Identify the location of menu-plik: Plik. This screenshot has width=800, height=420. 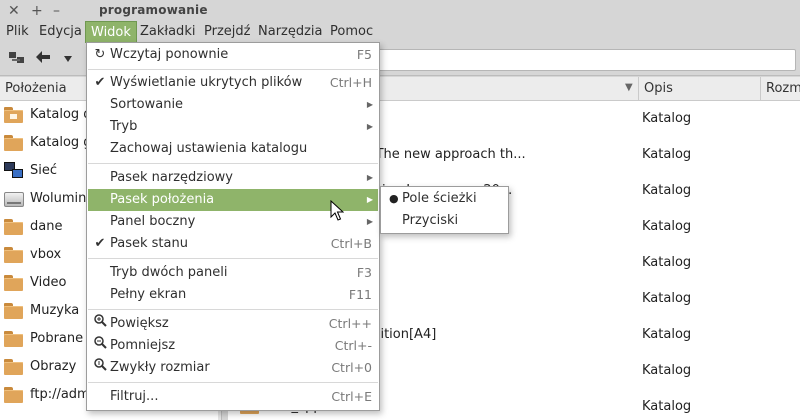
(17, 32).